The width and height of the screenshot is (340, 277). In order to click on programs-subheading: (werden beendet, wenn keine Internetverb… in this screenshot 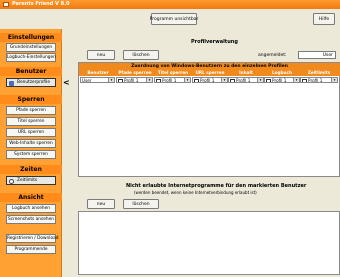, I will do `click(195, 192)`.